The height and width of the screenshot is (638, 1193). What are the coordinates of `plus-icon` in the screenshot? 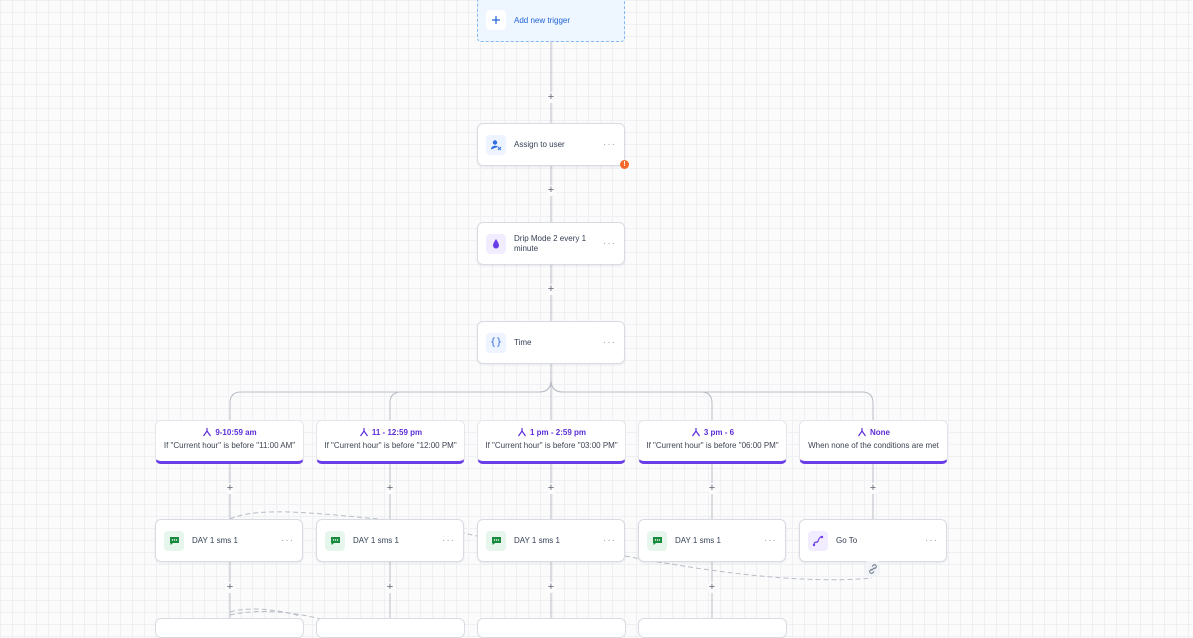 It's located at (496, 20).